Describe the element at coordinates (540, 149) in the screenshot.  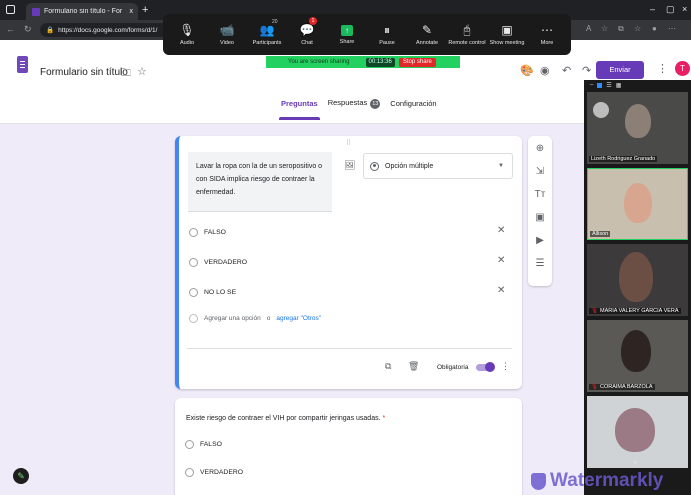
I see `add-question-icon: ⊕` at that location.